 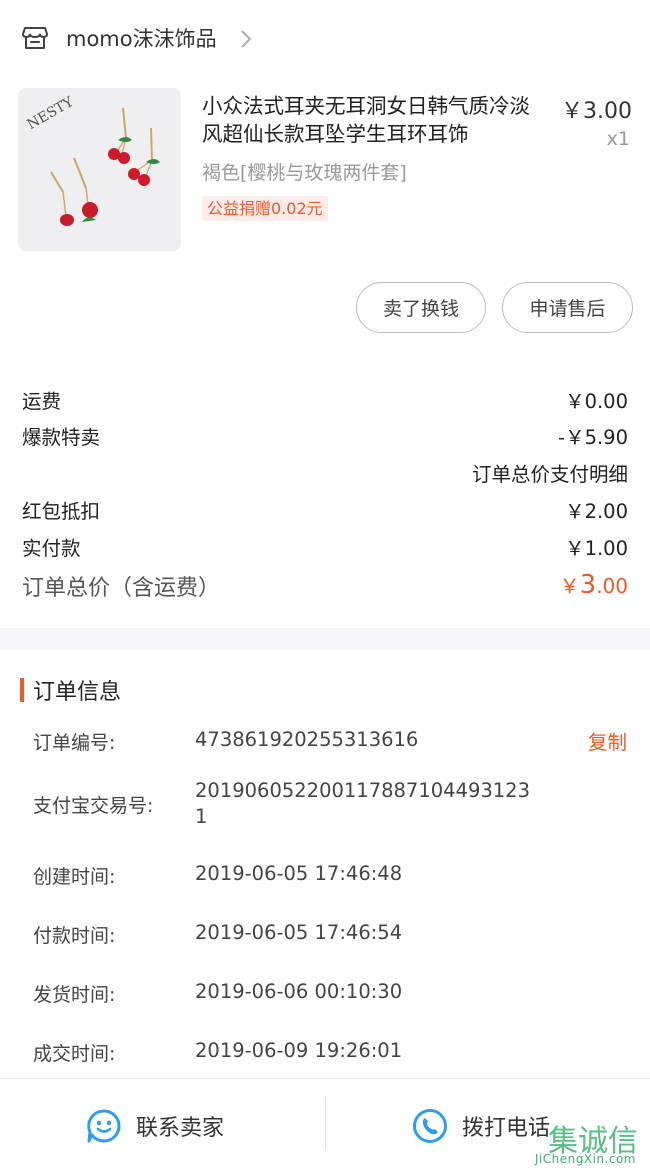 What do you see at coordinates (265, 208) in the screenshot?
I see `charity-badge: 公益捐赠0.02元` at bounding box center [265, 208].